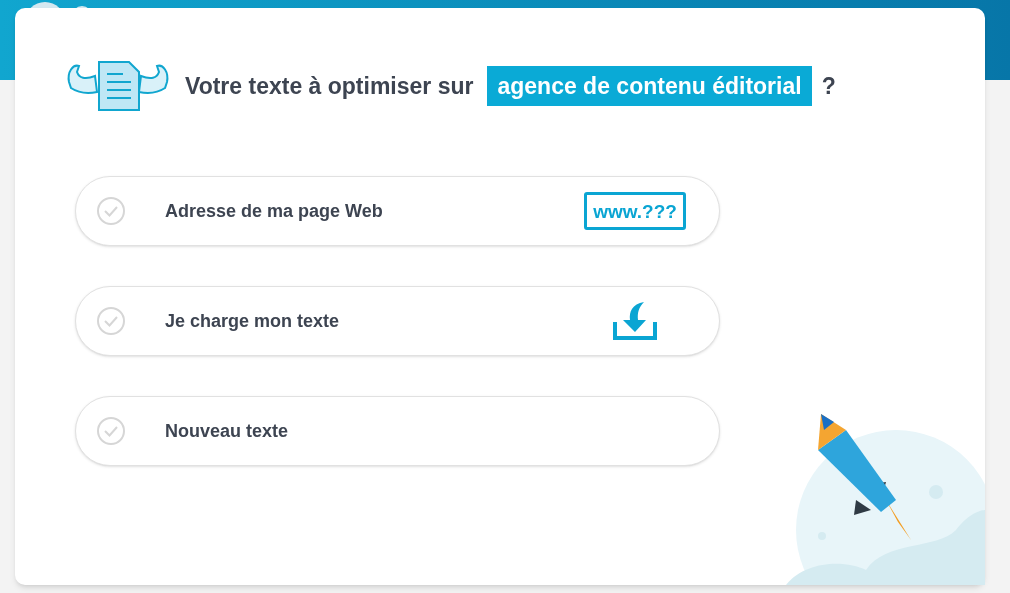 This screenshot has height=593, width=1010. I want to click on question-mark: ?, so click(828, 86).